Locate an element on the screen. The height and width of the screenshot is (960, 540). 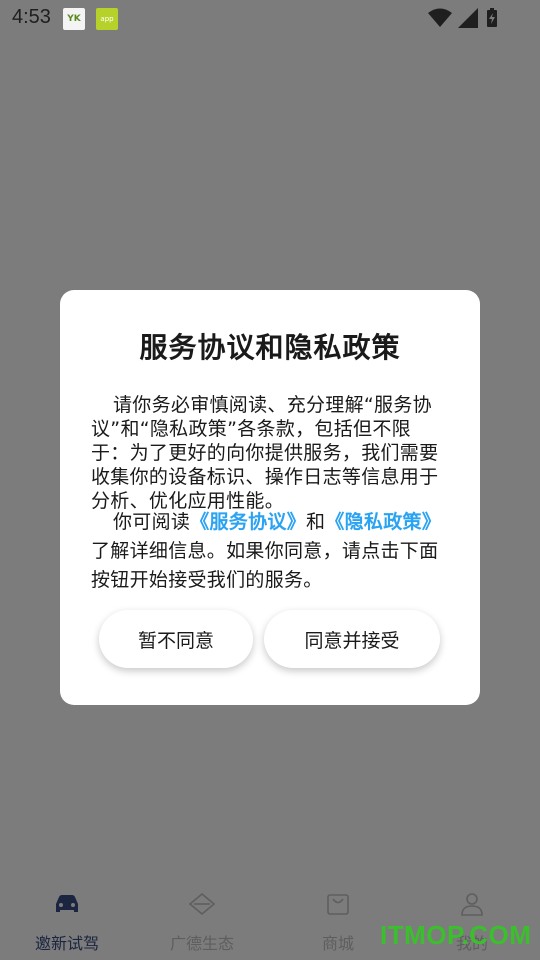
battery-icon is located at coordinates (492, 17).